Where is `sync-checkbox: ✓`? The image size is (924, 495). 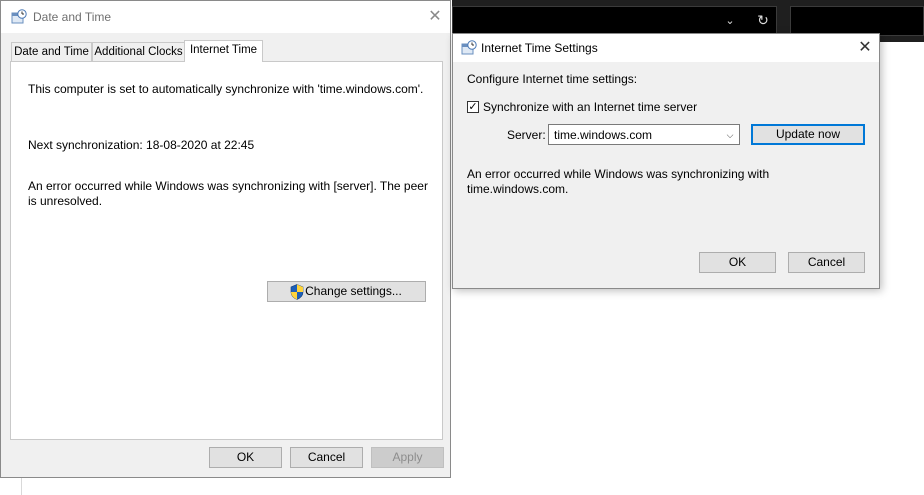
sync-checkbox: ✓ is located at coordinates (473, 107).